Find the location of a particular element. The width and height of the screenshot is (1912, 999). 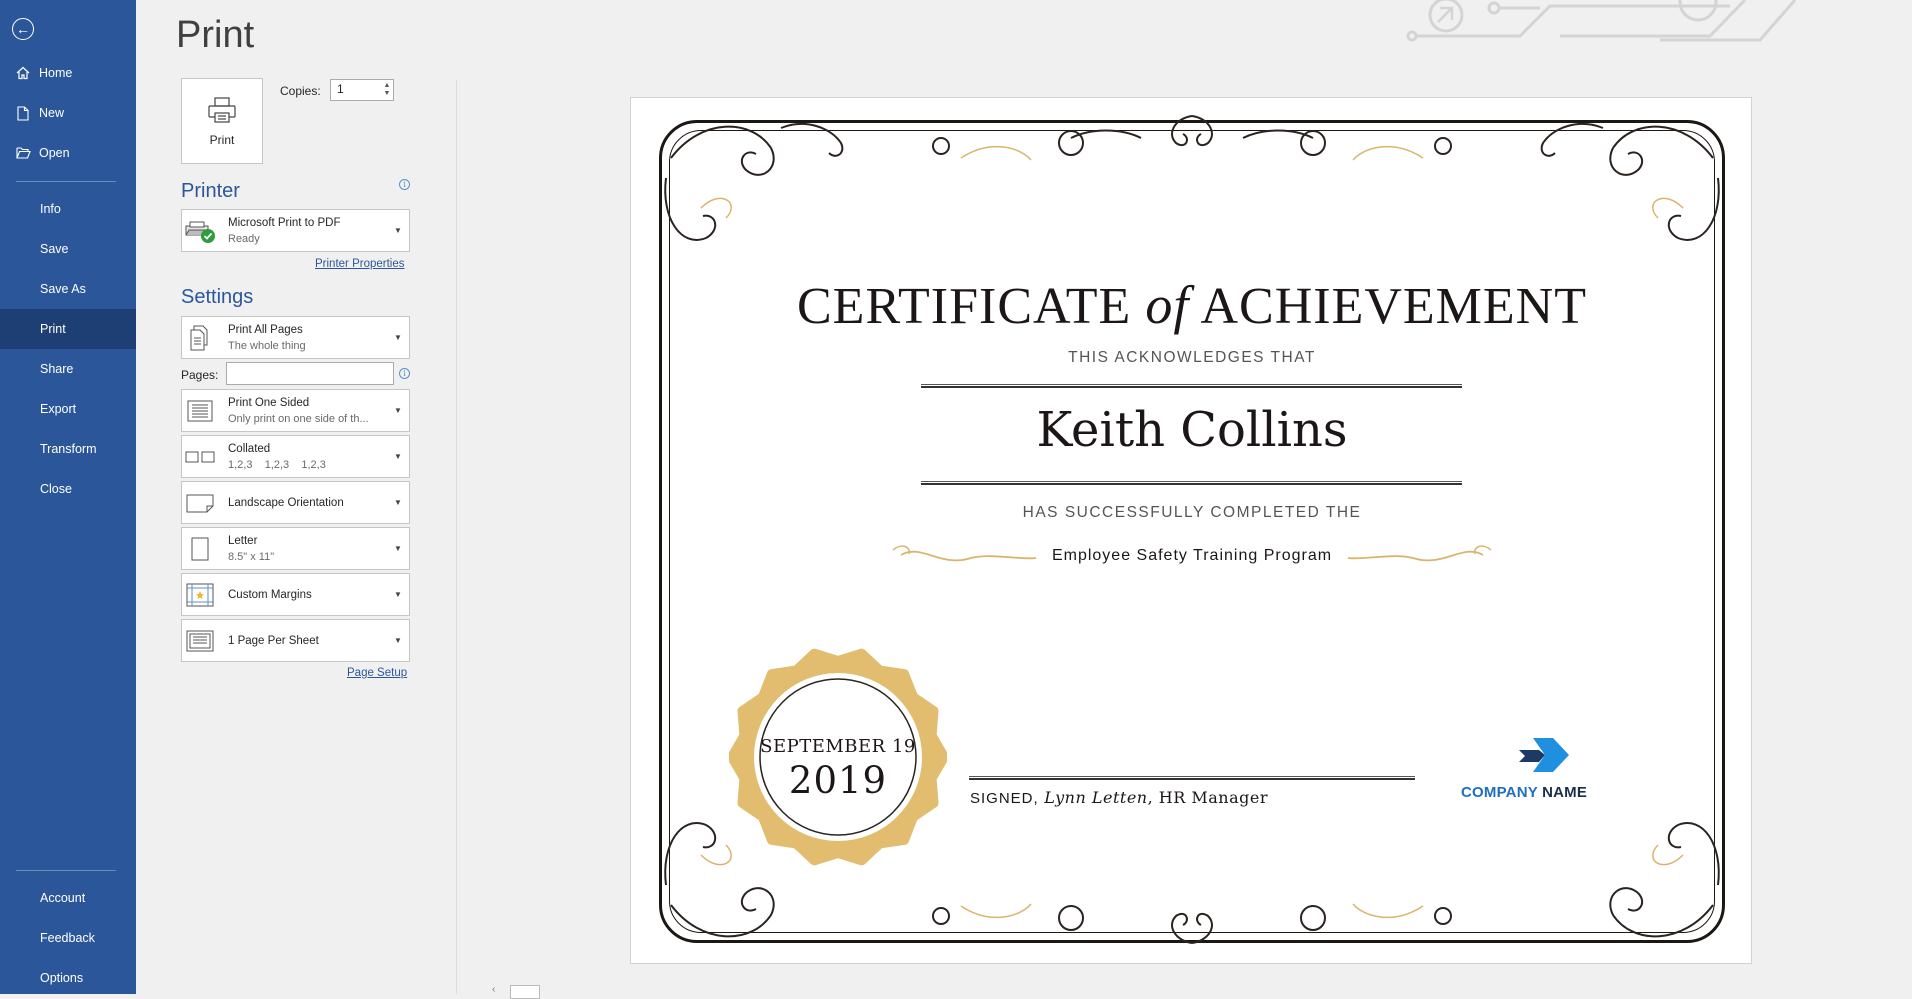

sidebar-item-label: Feedback is located at coordinates (67, 938).